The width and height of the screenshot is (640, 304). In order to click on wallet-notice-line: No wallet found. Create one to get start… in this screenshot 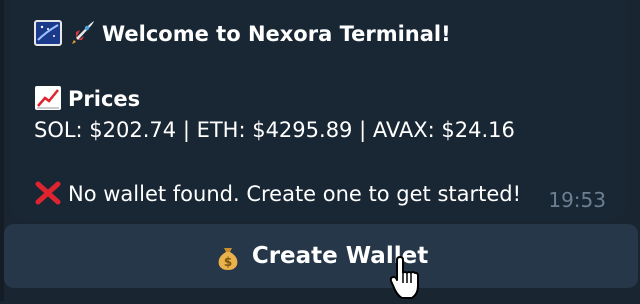, I will do `click(277, 193)`.